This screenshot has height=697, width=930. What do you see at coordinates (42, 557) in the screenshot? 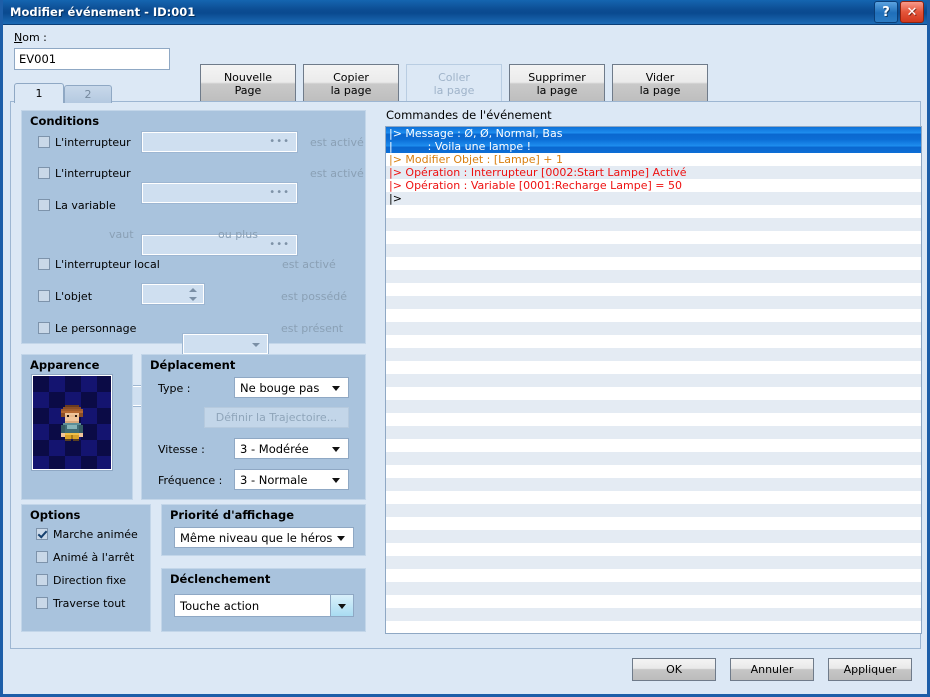
I see `idle-anim-checkbox` at bounding box center [42, 557].